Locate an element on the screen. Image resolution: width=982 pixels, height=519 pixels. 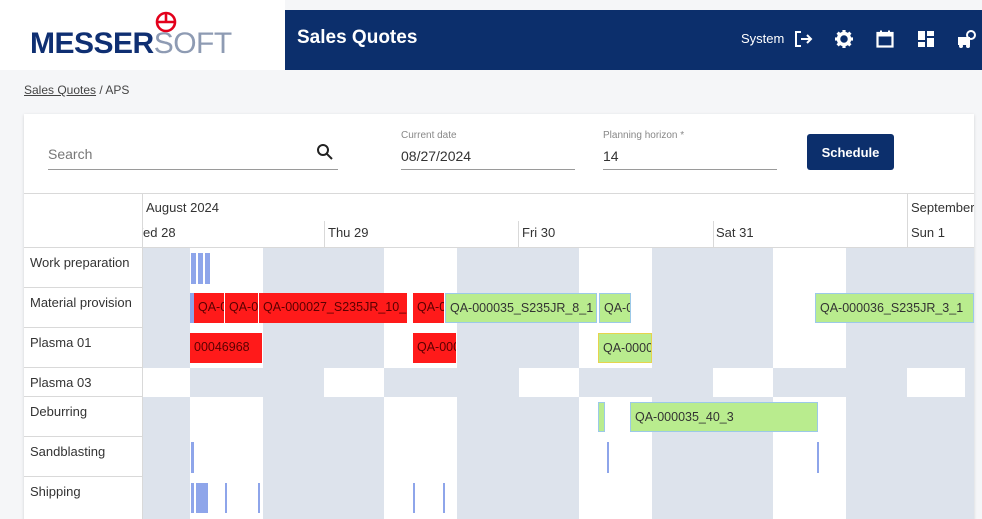
day-wed-clip: Wed 28 is located at coordinates (163, 235).